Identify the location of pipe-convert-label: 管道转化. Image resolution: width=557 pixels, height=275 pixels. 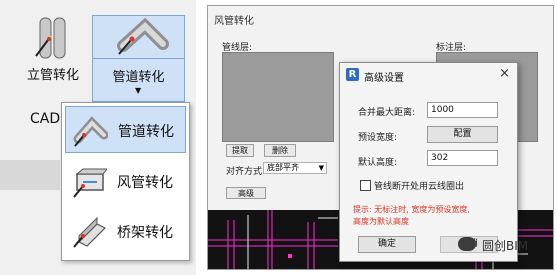
(138, 77).